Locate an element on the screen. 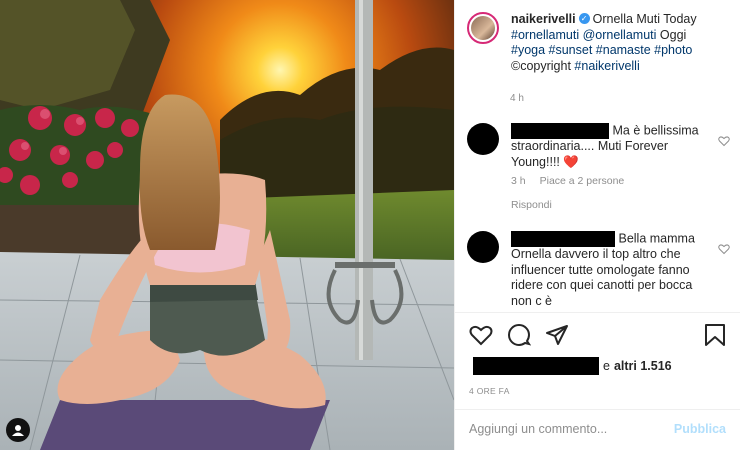 The height and width of the screenshot is (450, 740). post-date: 4 ORE FA is located at coordinates (489, 391).